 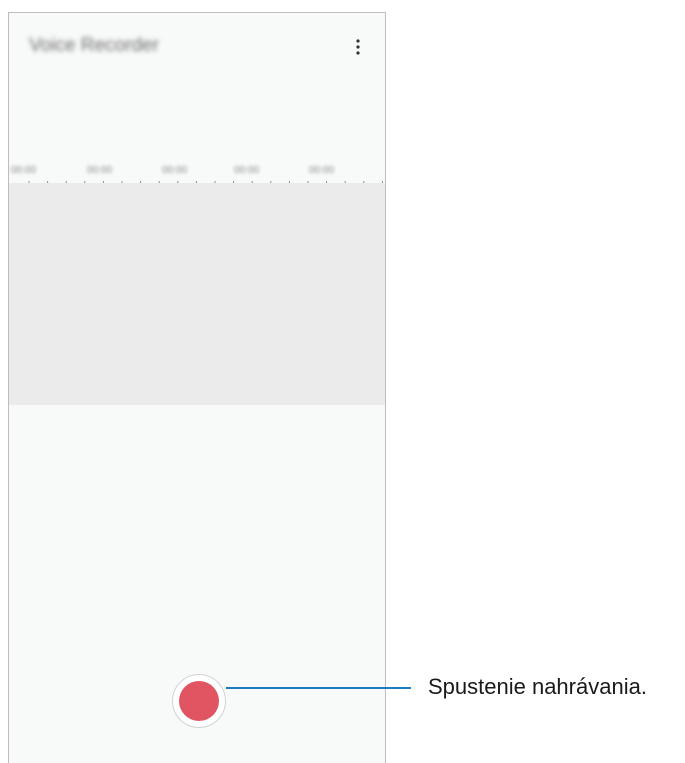 I want to click on callout-line, so click(x=318, y=688).